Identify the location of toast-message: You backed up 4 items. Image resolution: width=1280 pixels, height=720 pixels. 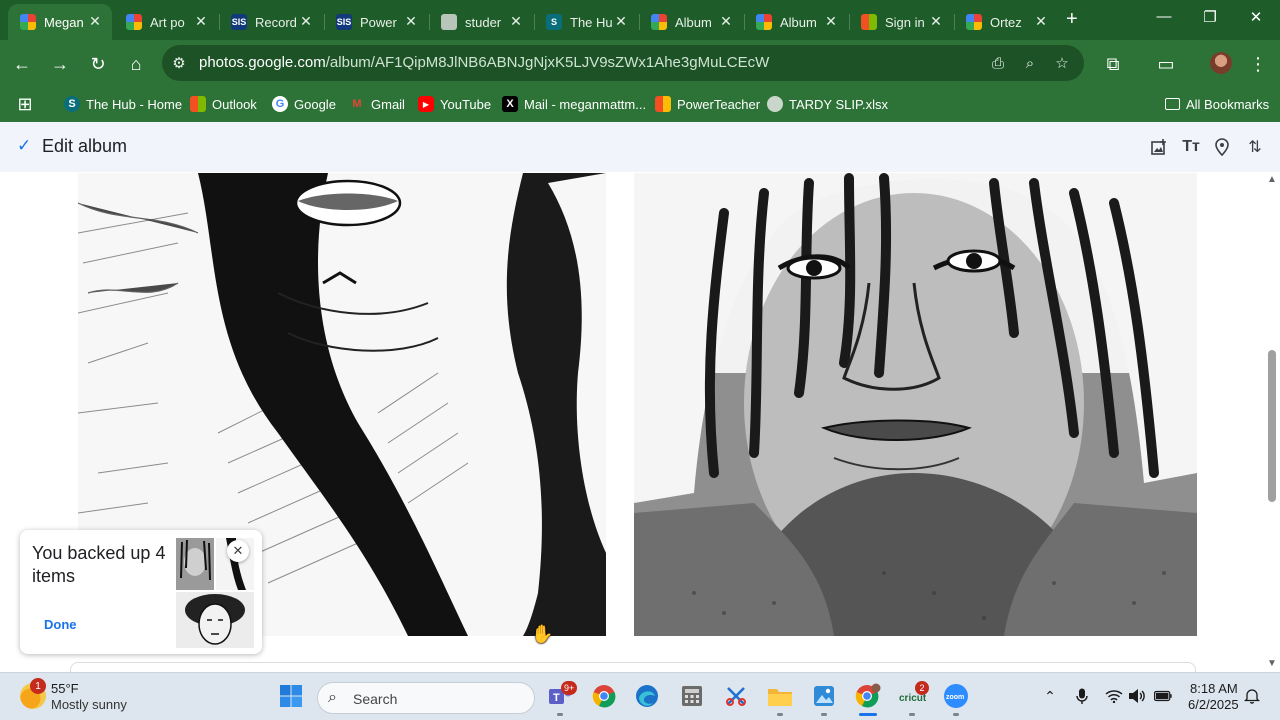
(99, 564).